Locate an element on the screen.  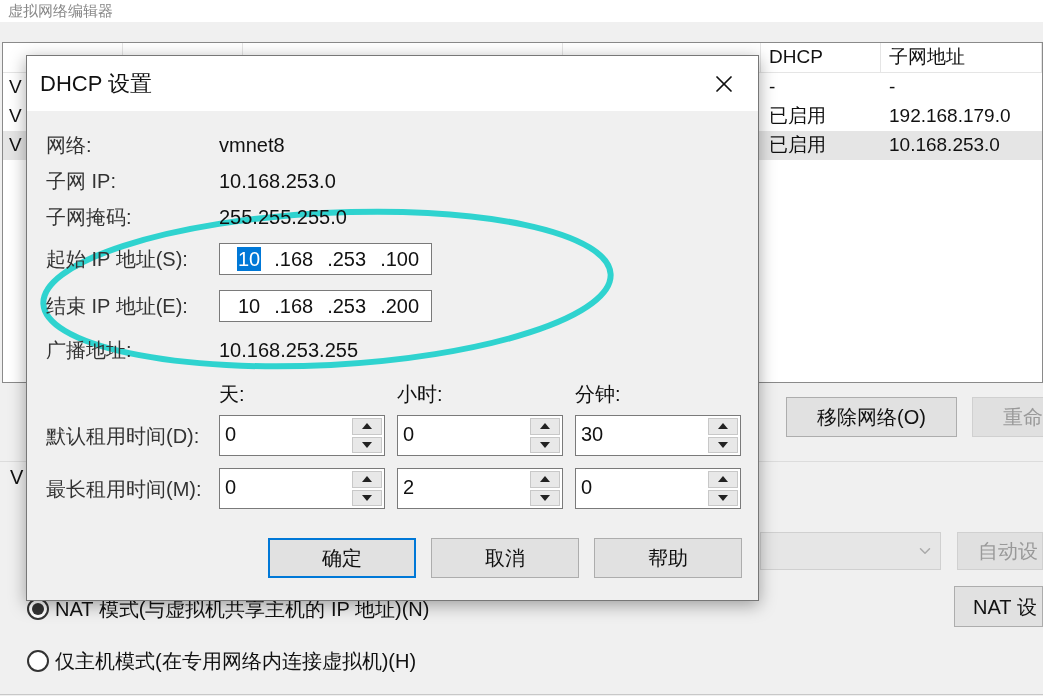
field-label: 子网 IP: is located at coordinates (81, 181).